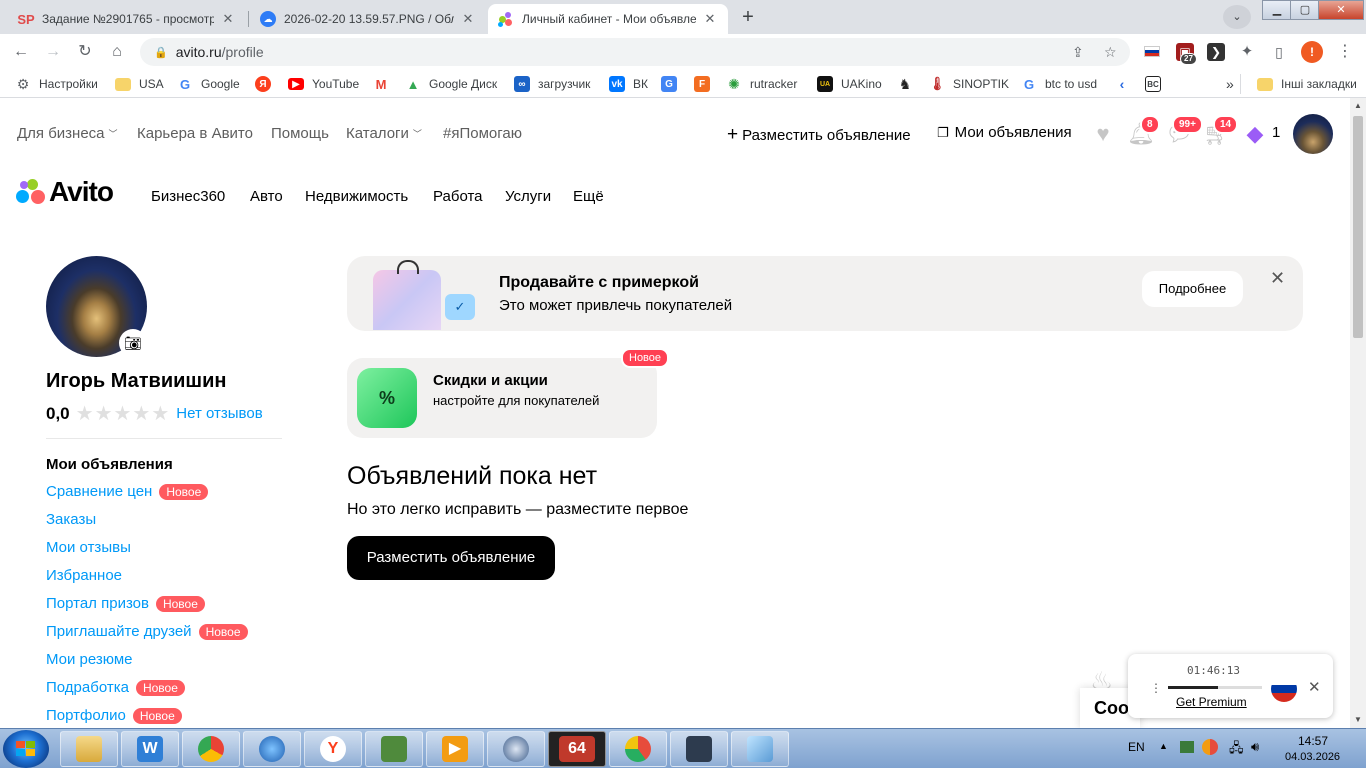 The image size is (1366, 768). Describe the element at coordinates (267, 84) in the screenshot. I see `bookmark-item: Я` at that location.